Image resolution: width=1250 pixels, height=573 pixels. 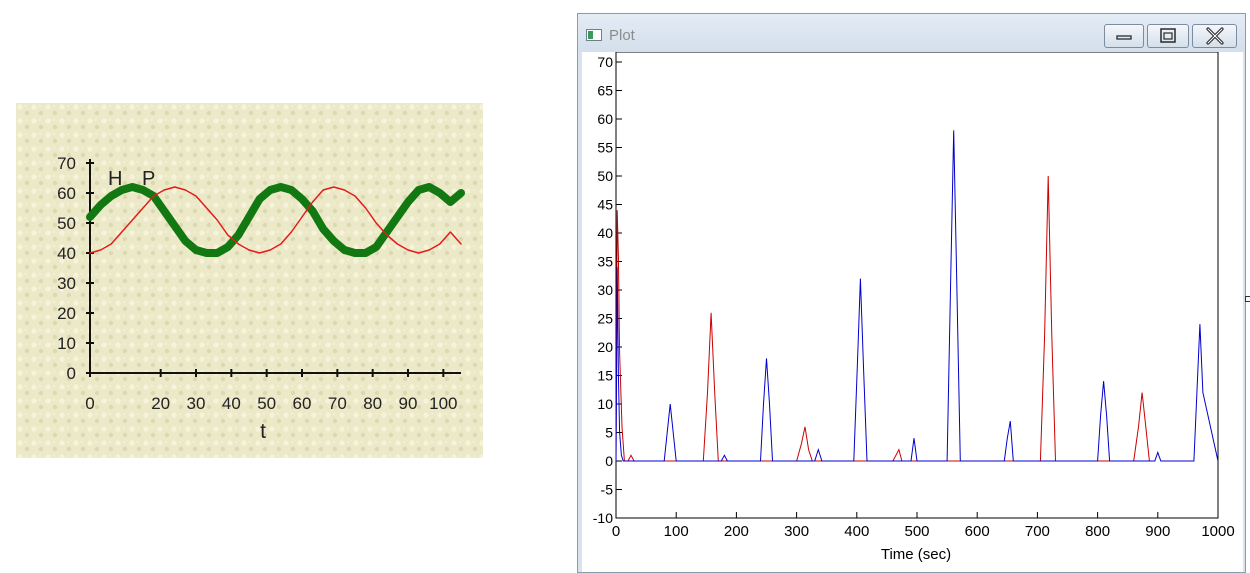 I want to click on y-tick-label: 65, so click(x=605, y=91).